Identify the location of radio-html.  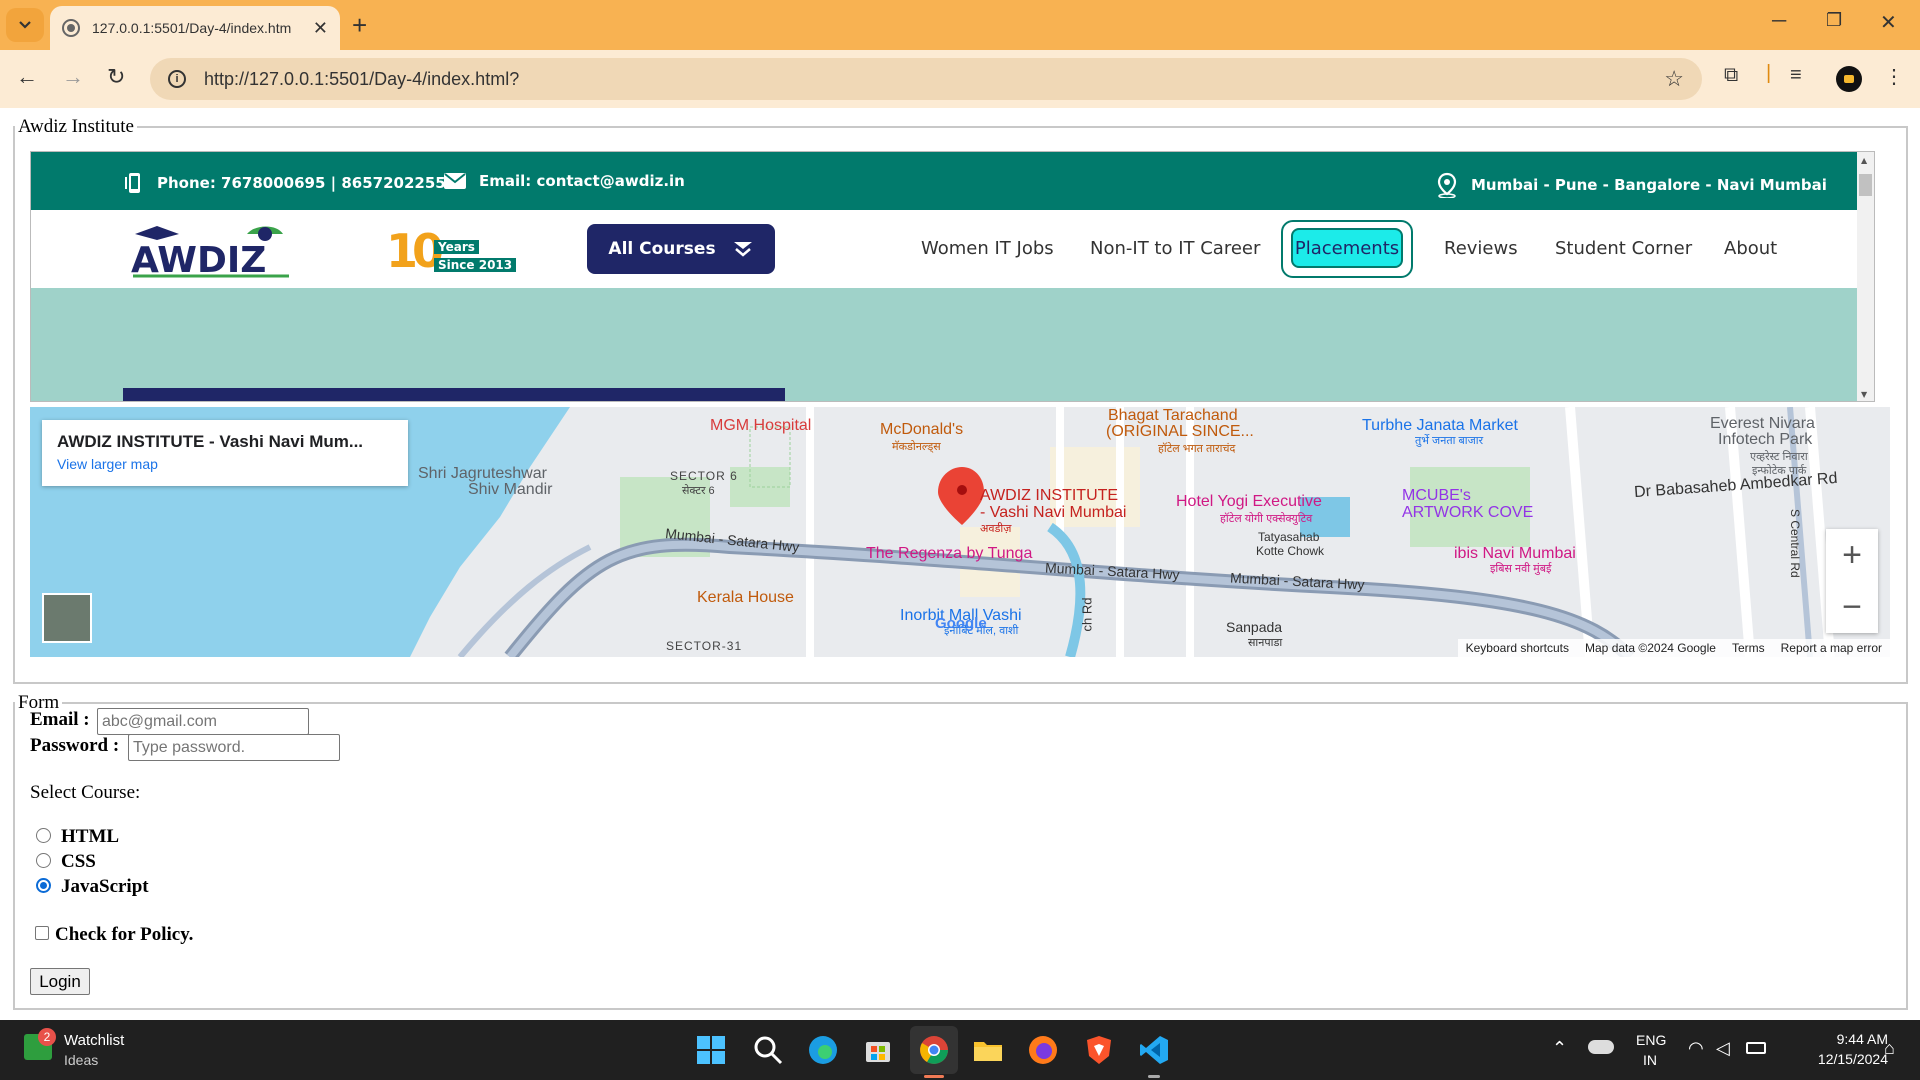
(43, 835).